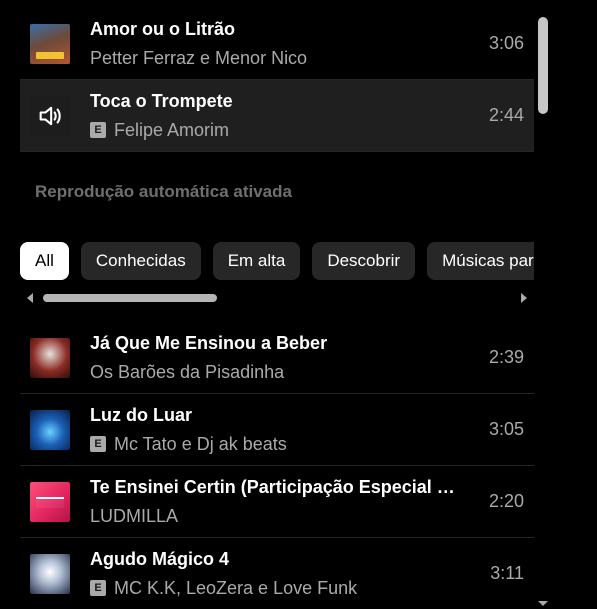 Image resolution: width=597 pixels, height=609 pixels. Describe the element at coordinates (134, 516) in the screenshot. I see `song-artist: LUDMILLA` at that location.